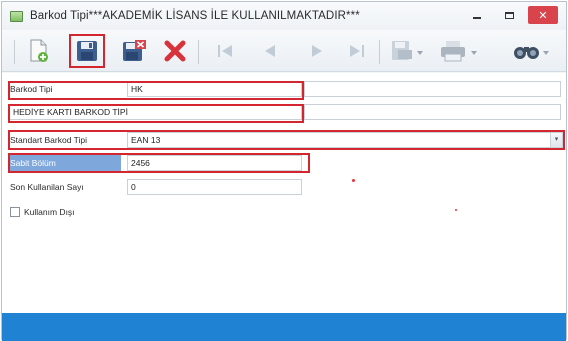  What do you see at coordinates (284, 327) in the screenshot?
I see `status-bar` at bounding box center [284, 327].